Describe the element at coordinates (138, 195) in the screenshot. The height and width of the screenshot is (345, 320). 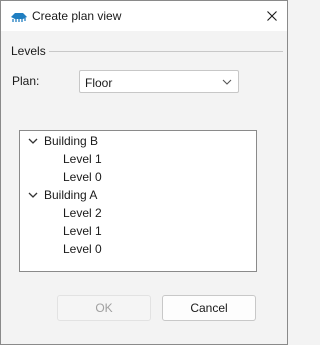
I see `tree-node-building-a: Building A` at that location.